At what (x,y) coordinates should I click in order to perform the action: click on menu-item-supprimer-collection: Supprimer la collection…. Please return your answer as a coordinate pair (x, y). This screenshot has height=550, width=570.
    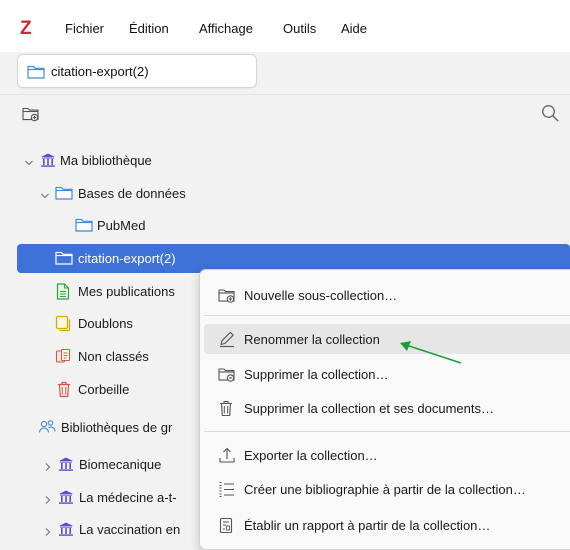
    Looking at the image, I should click on (387, 374).